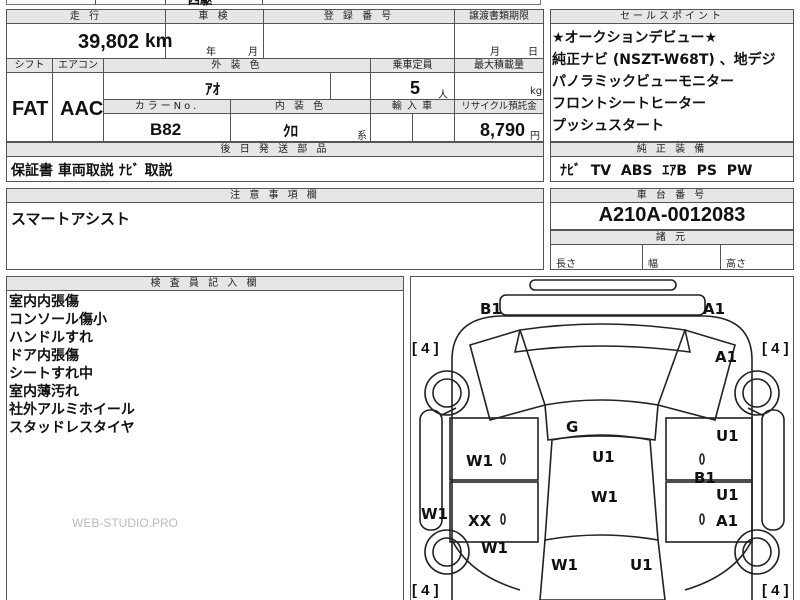  Describe the element at coordinates (70, 219) in the screenshot. I see `caution-value: スマートアシスト` at that location.